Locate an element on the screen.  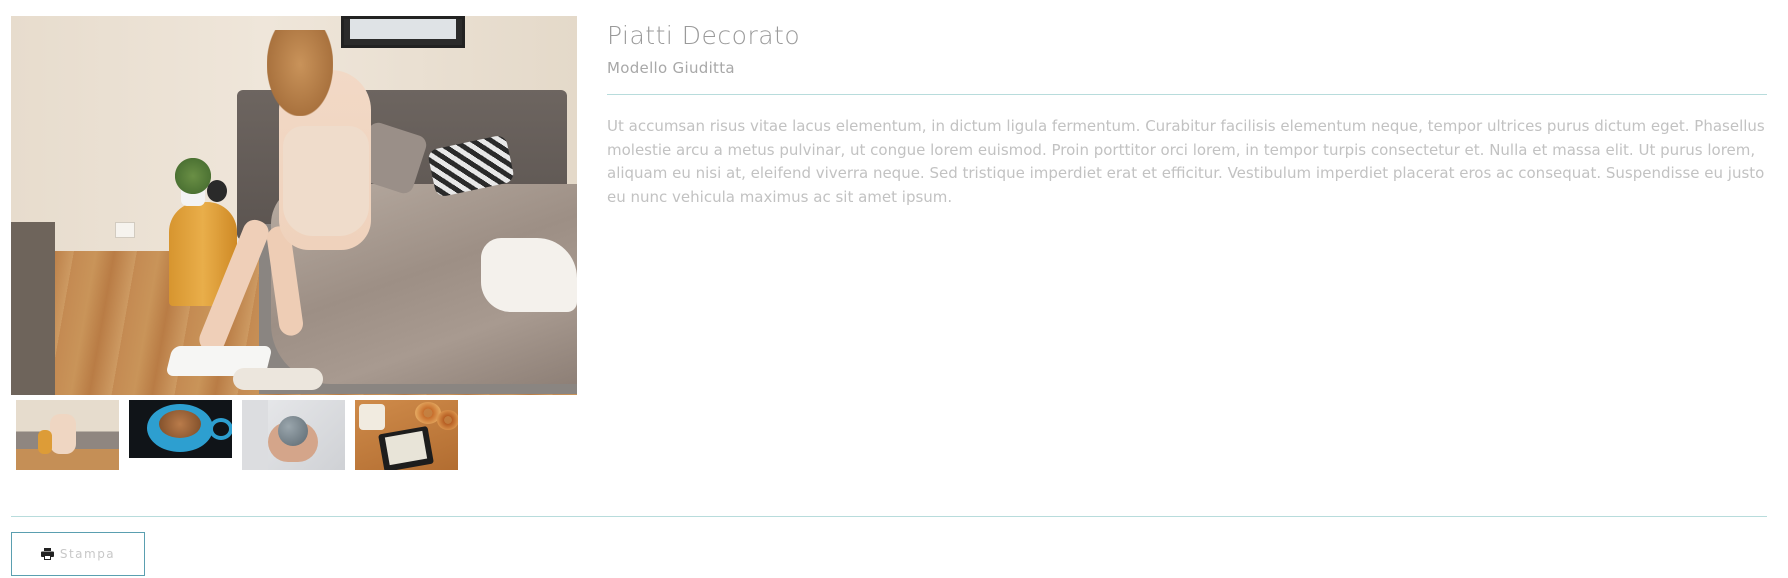
print-button-label: Stampa is located at coordinates (87, 554).